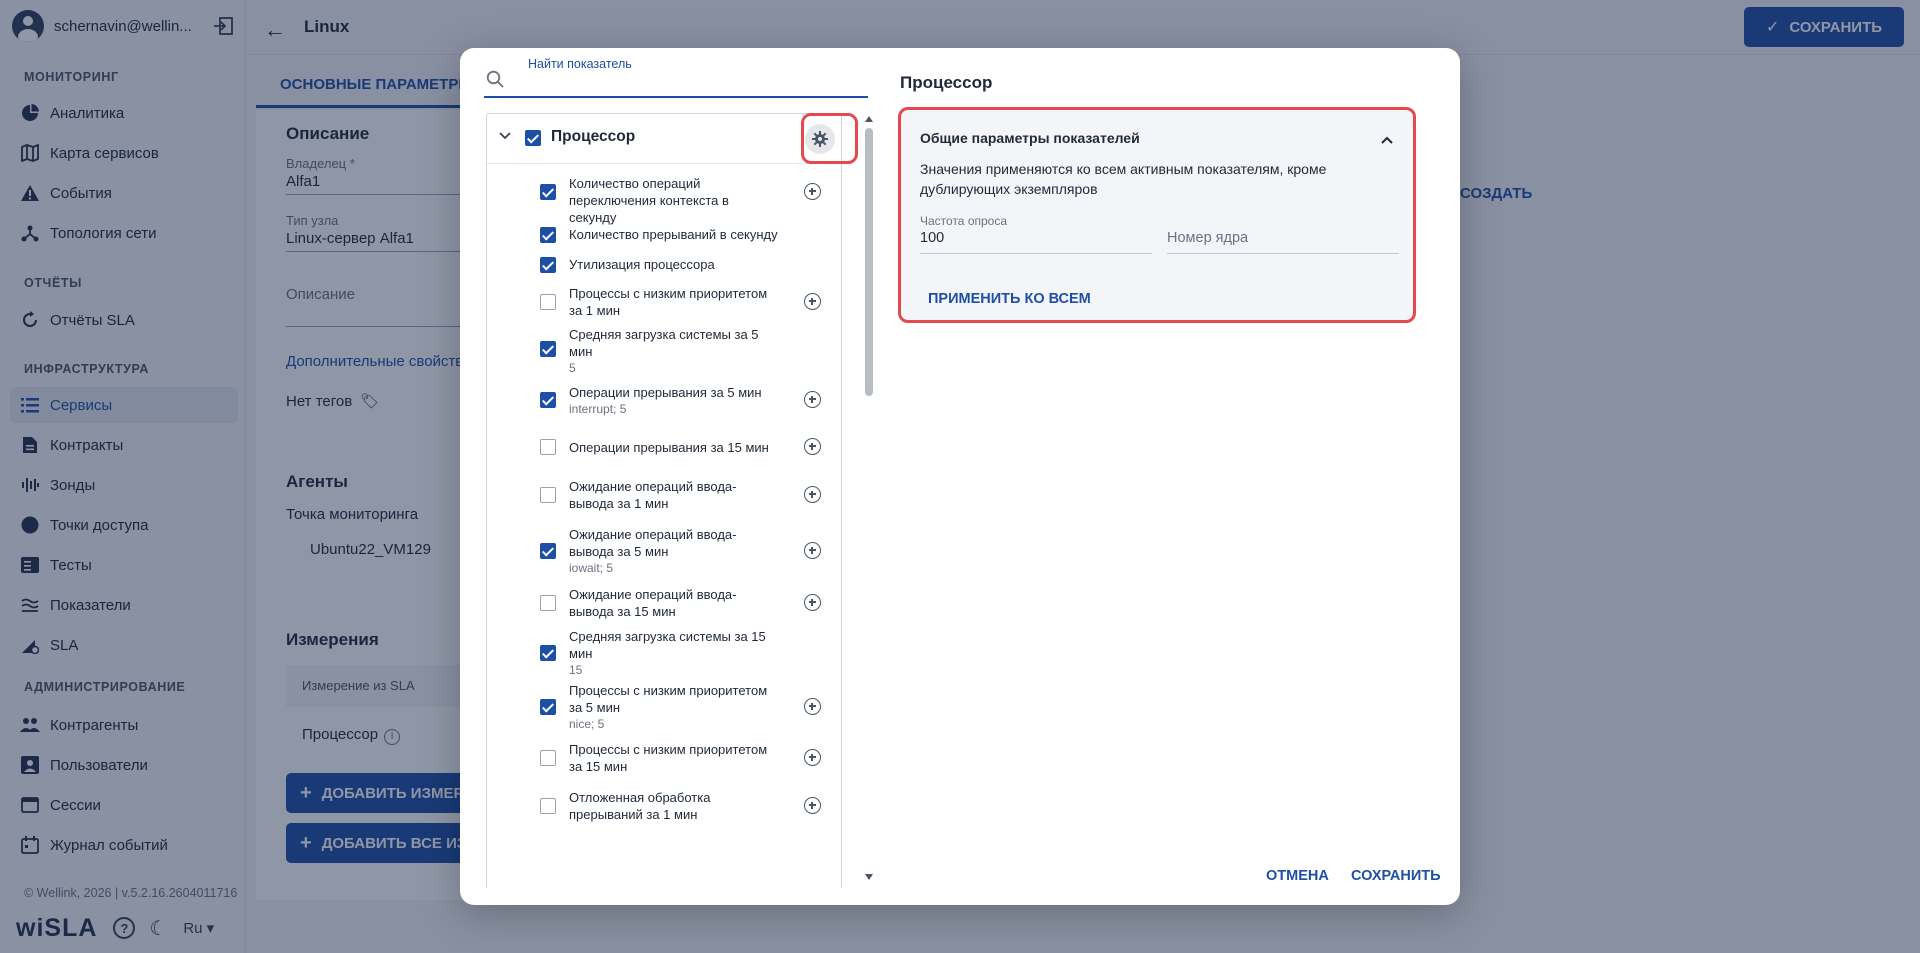  I want to click on root-checkbox, so click(533, 138).